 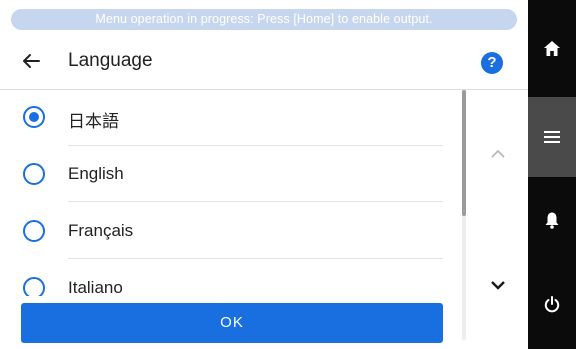 I want to click on language-item-japanese: 日本語, so click(x=231, y=118).